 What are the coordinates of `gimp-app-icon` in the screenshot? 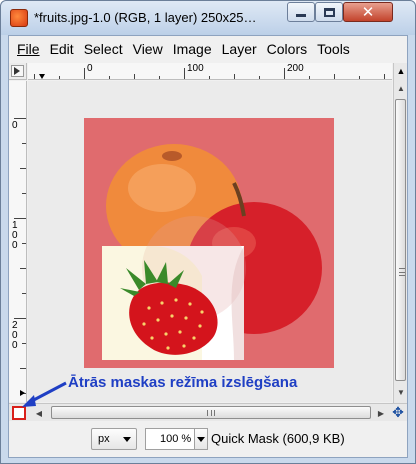 It's located at (19, 18).